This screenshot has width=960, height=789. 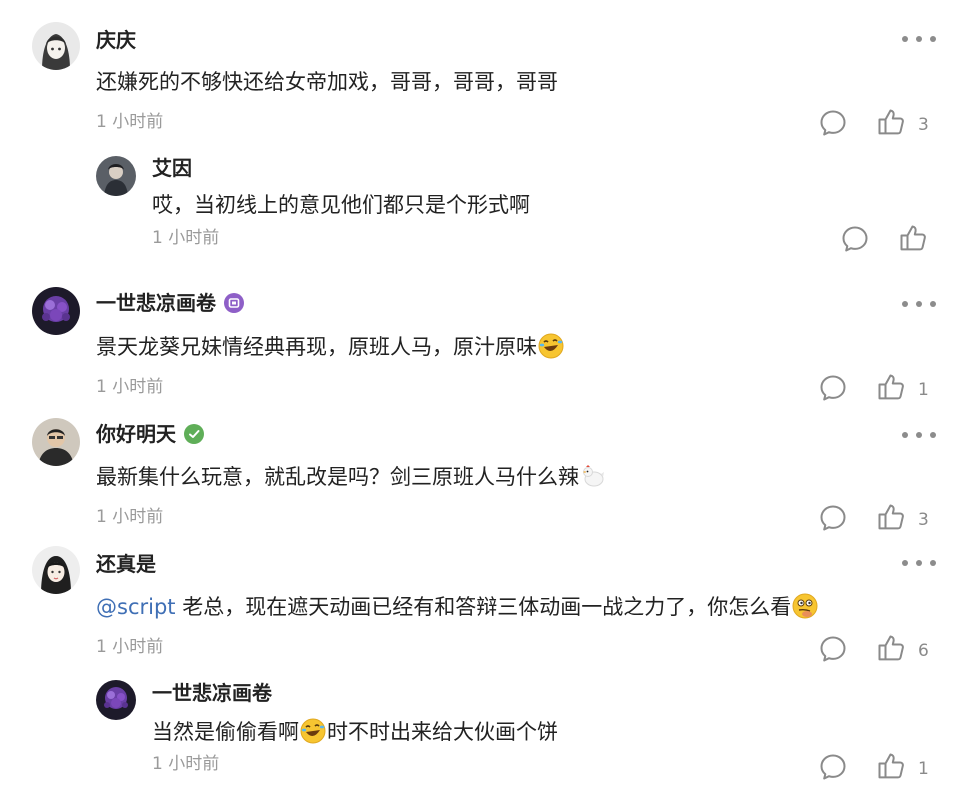 I want to click on thinking-emoji-icon, so click(x=805, y=606).